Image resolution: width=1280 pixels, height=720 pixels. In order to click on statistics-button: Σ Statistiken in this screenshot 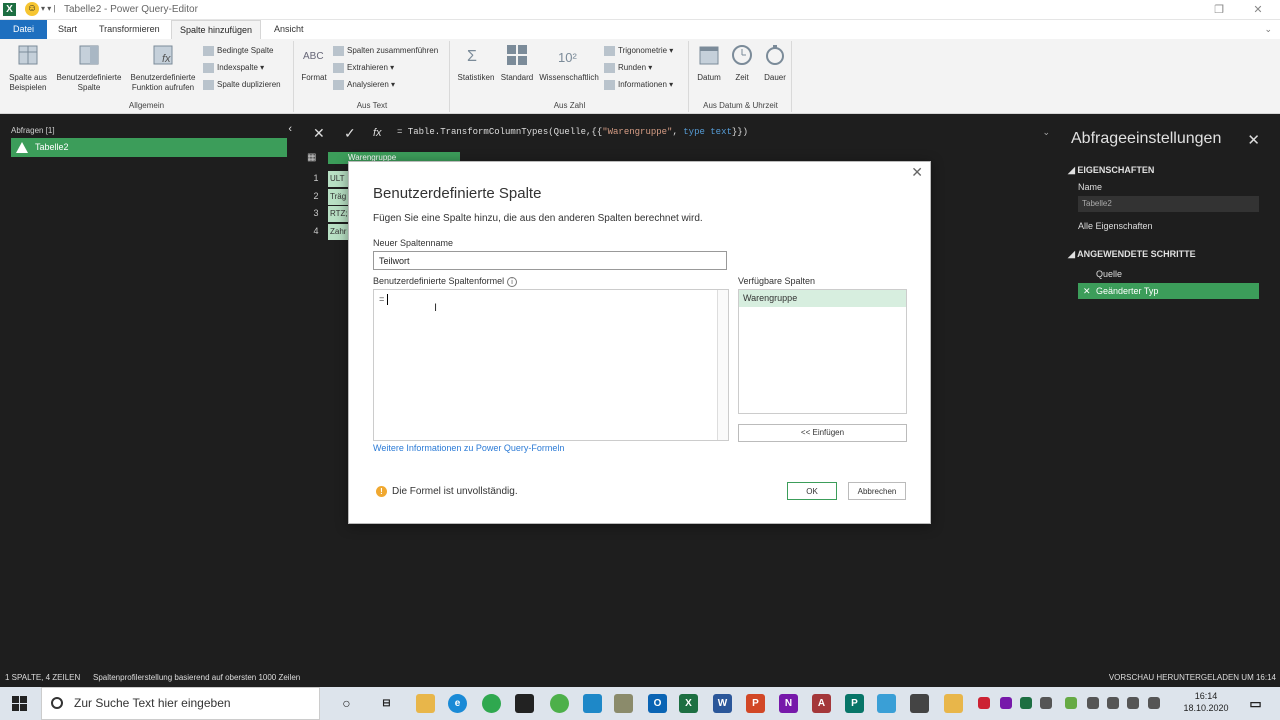, I will do `click(476, 63)`.